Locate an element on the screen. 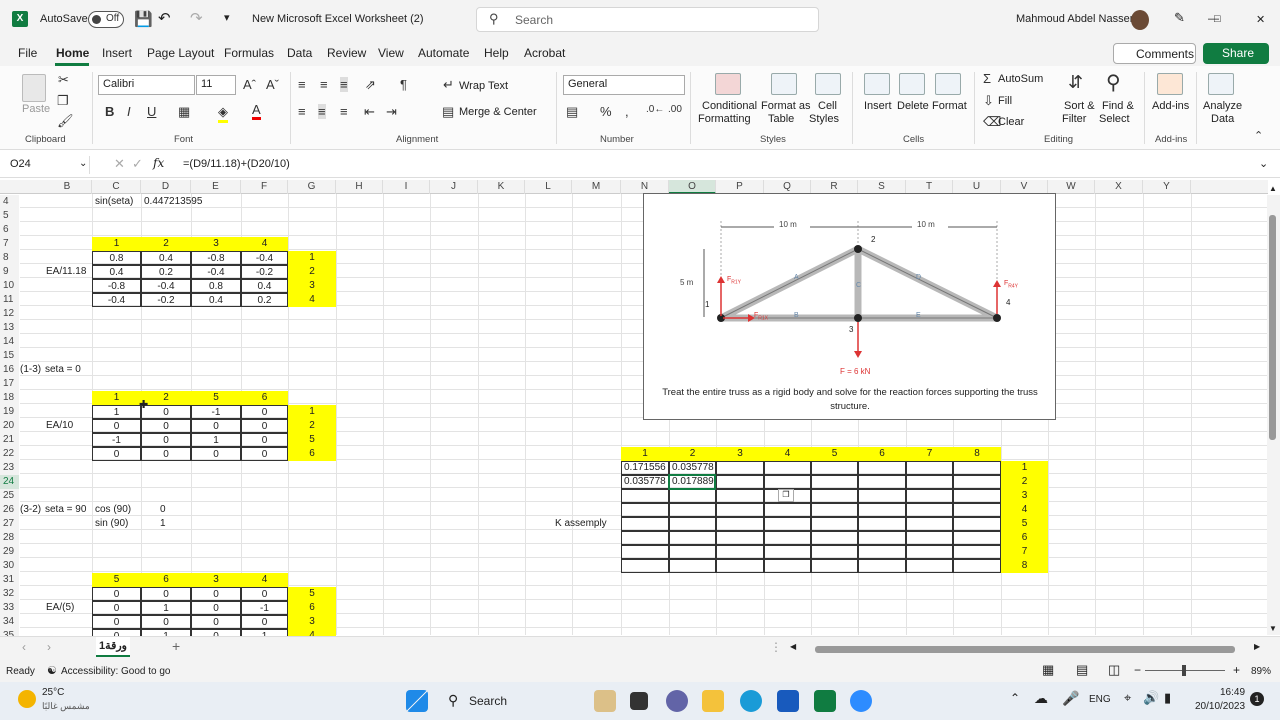 The width and height of the screenshot is (1280, 720). align-top-icon: ≡ is located at coordinates (302, 84).